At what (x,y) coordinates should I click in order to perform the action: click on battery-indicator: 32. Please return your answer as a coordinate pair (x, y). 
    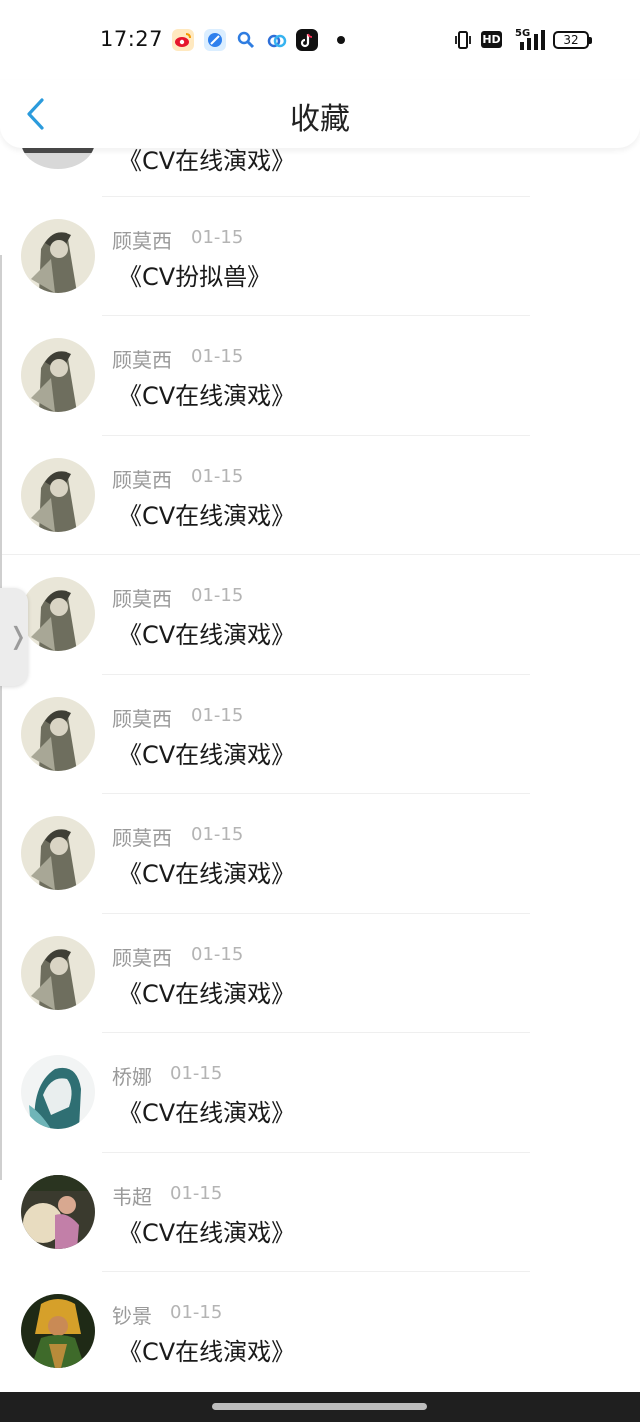
    Looking at the image, I should click on (572, 40).